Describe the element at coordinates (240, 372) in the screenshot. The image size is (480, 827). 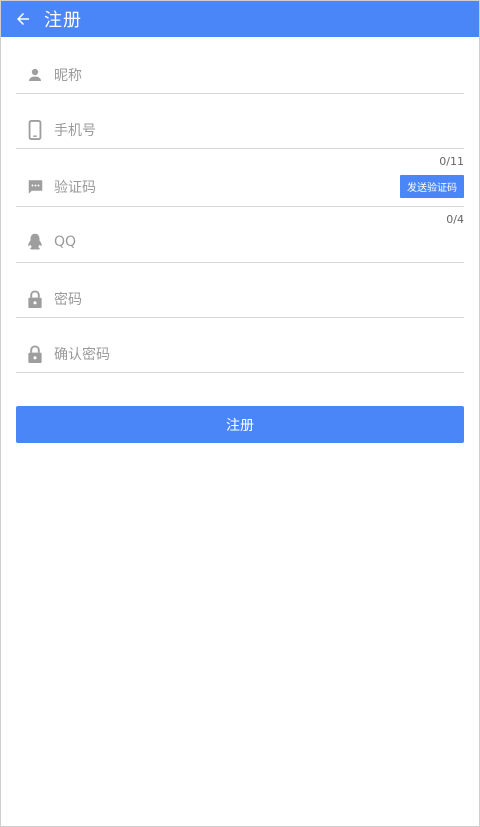
I see `confirm-password-underline` at that location.